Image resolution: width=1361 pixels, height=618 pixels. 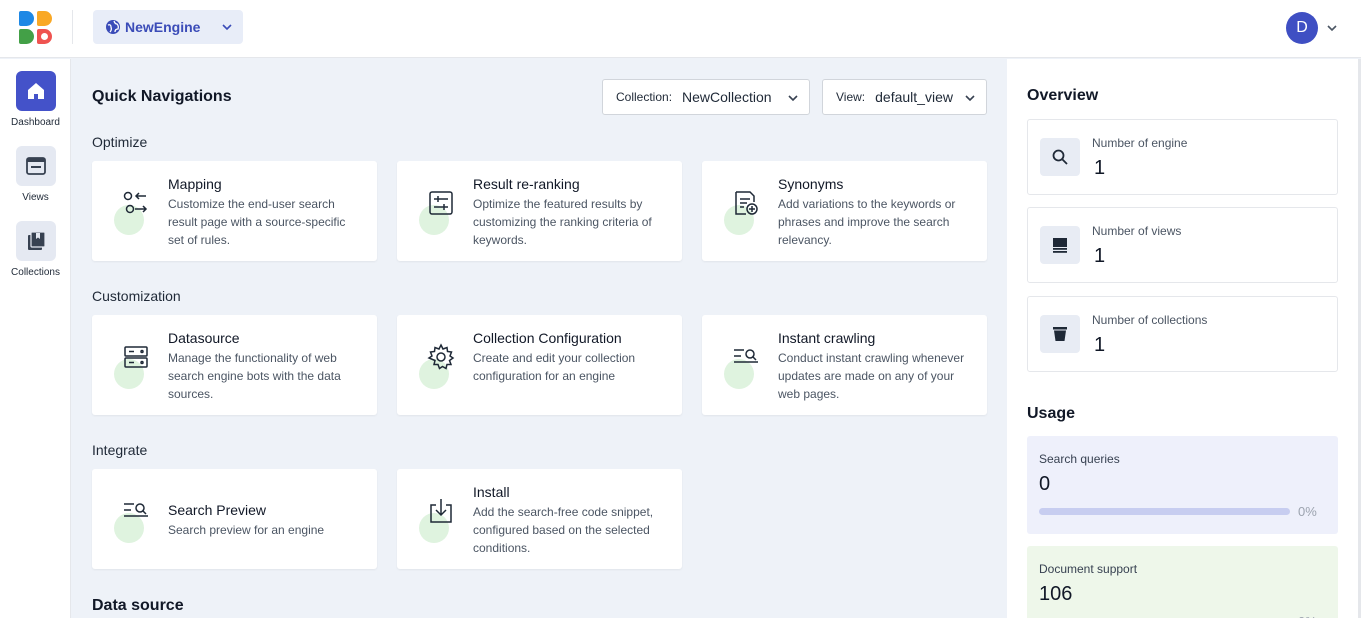 I want to click on usage-value: 106, so click(x=1056, y=594).